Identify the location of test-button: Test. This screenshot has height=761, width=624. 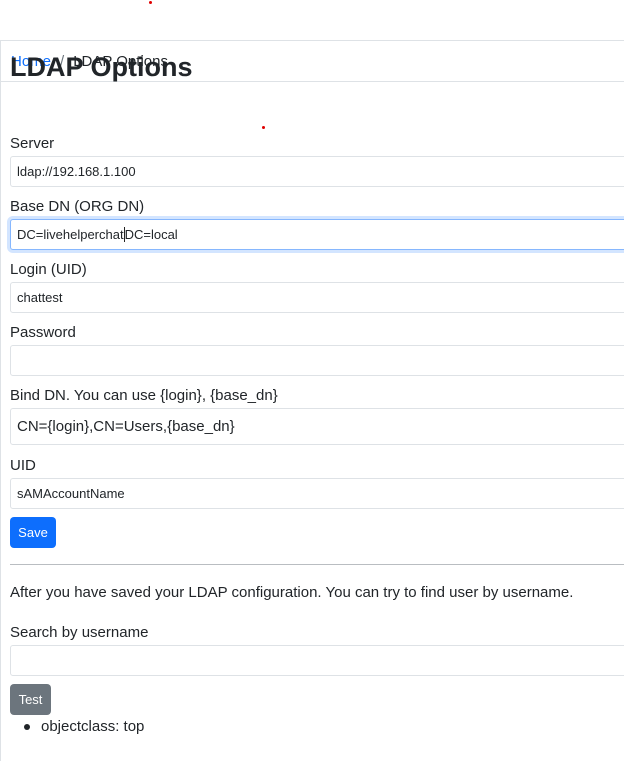
(30, 699).